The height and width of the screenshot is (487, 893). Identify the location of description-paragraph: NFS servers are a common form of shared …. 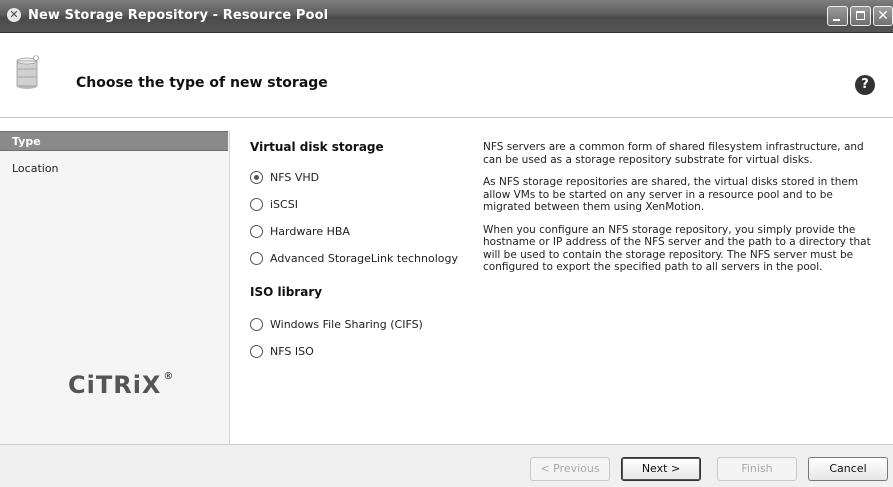
(673, 153).